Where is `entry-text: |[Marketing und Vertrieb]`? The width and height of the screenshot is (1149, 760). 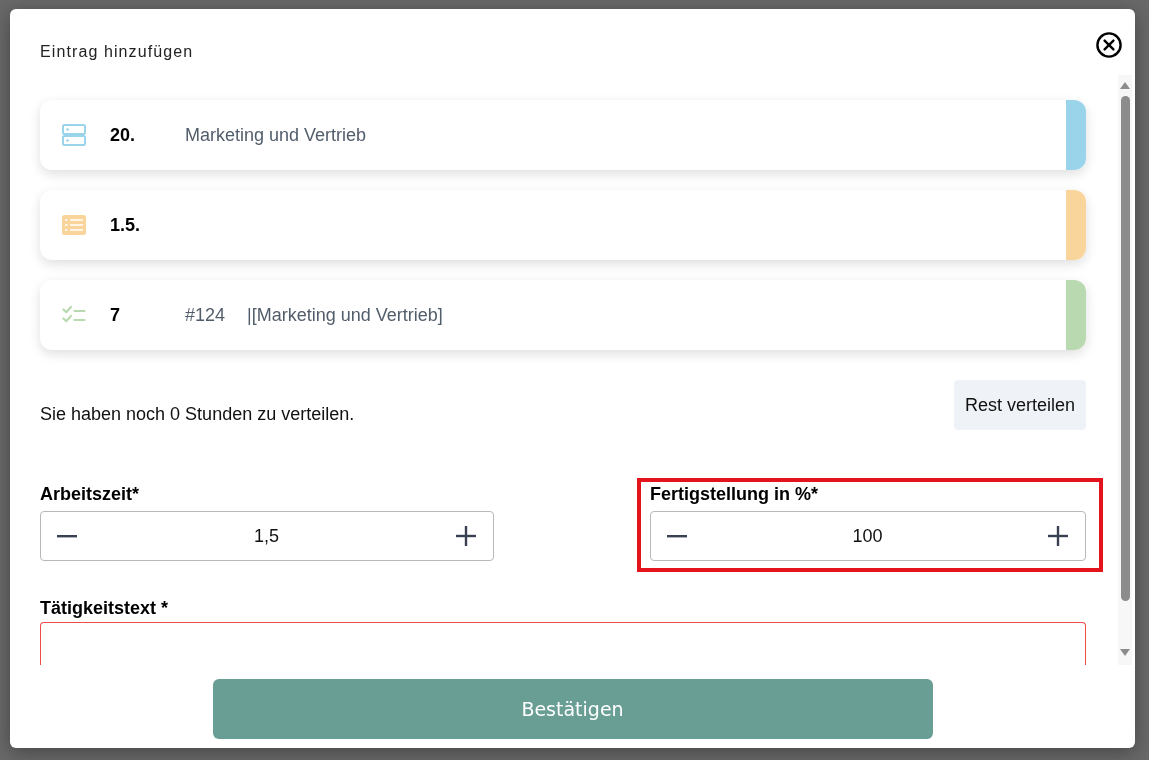 entry-text: |[Marketing und Vertrieb] is located at coordinates (345, 315).